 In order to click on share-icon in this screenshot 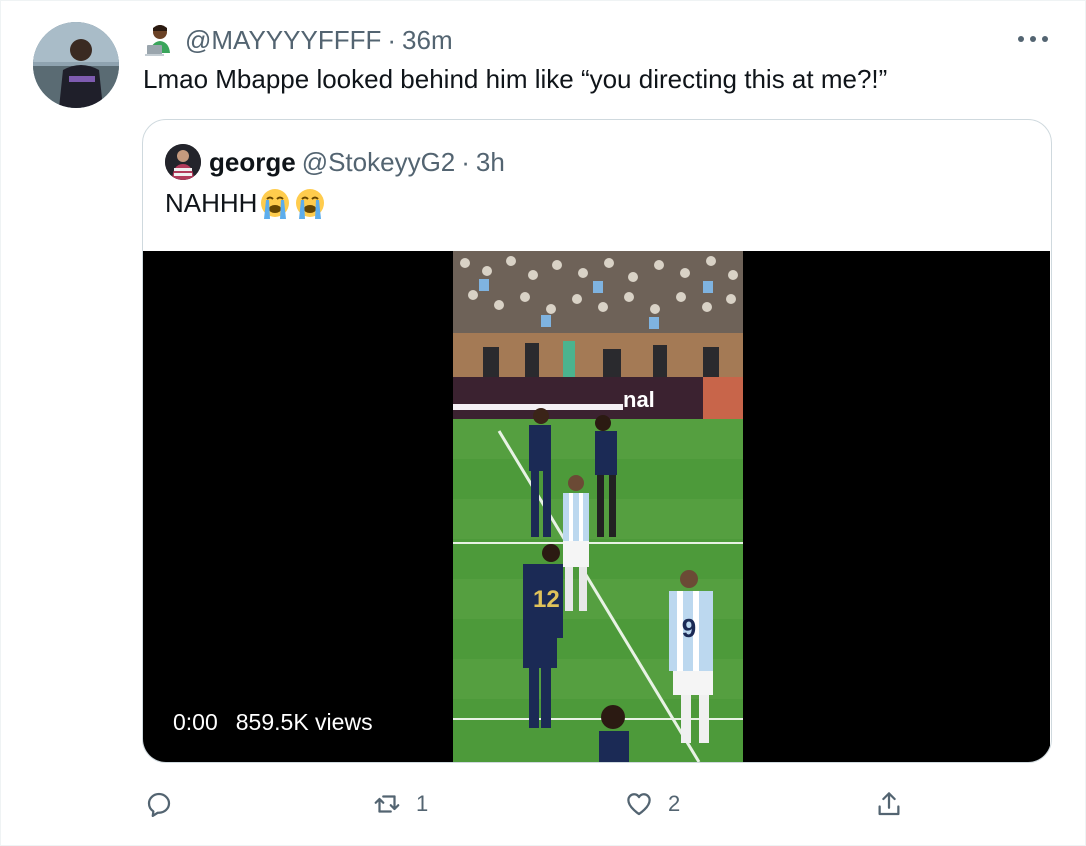, I will do `click(889, 804)`.